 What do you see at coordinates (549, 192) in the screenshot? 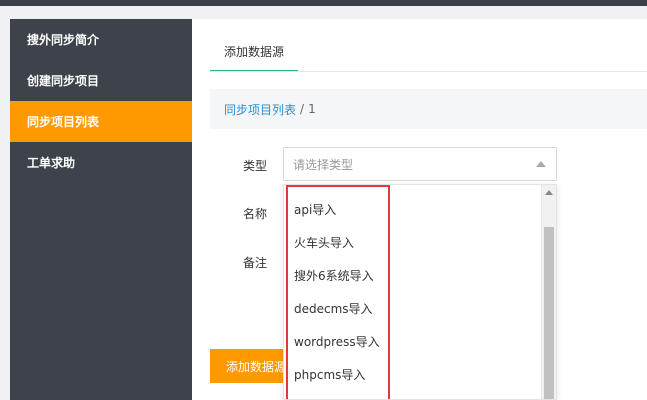
I see `scroll-up-arrow-icon` at bounding box center [549, 192].